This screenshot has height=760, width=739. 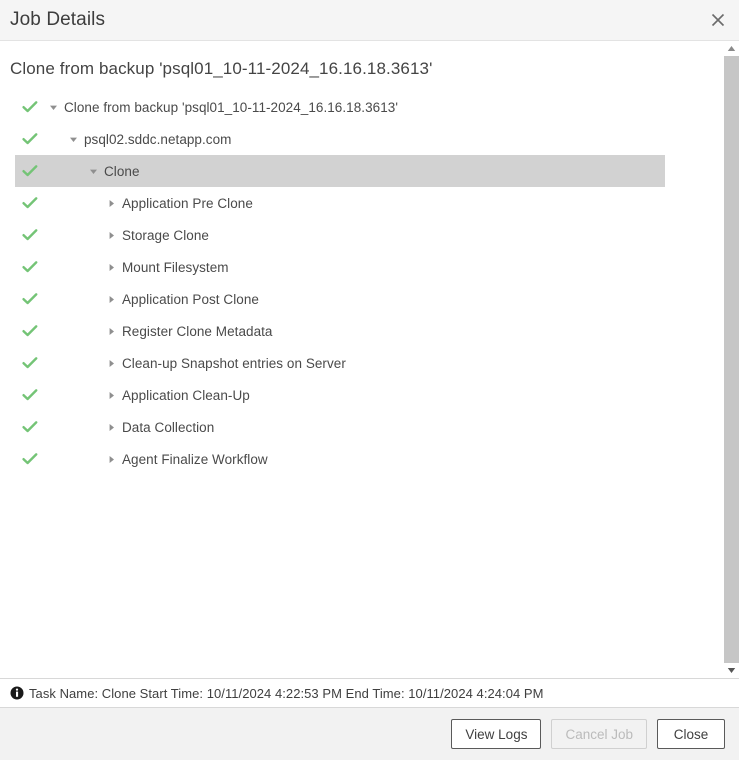 What do you see at coordinates (496, 734) in the screenshot?
I see `view-logs-button: View Logs` at bounding box center [496, 734].